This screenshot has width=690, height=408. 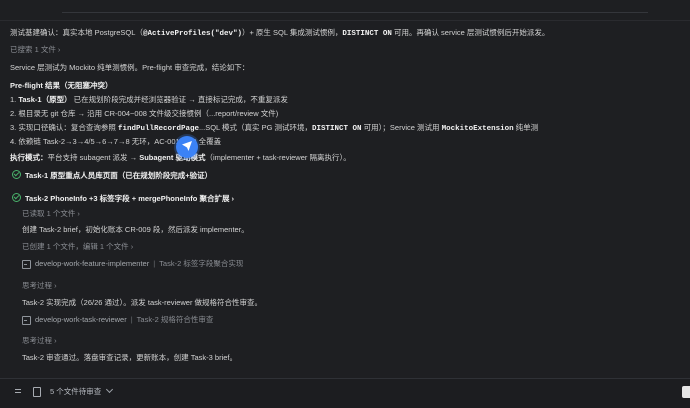 I want to click on task1-status: Task-1 原型重点人员库页面（已在规划阶段完成+验证）, so click(x=112, y=175).